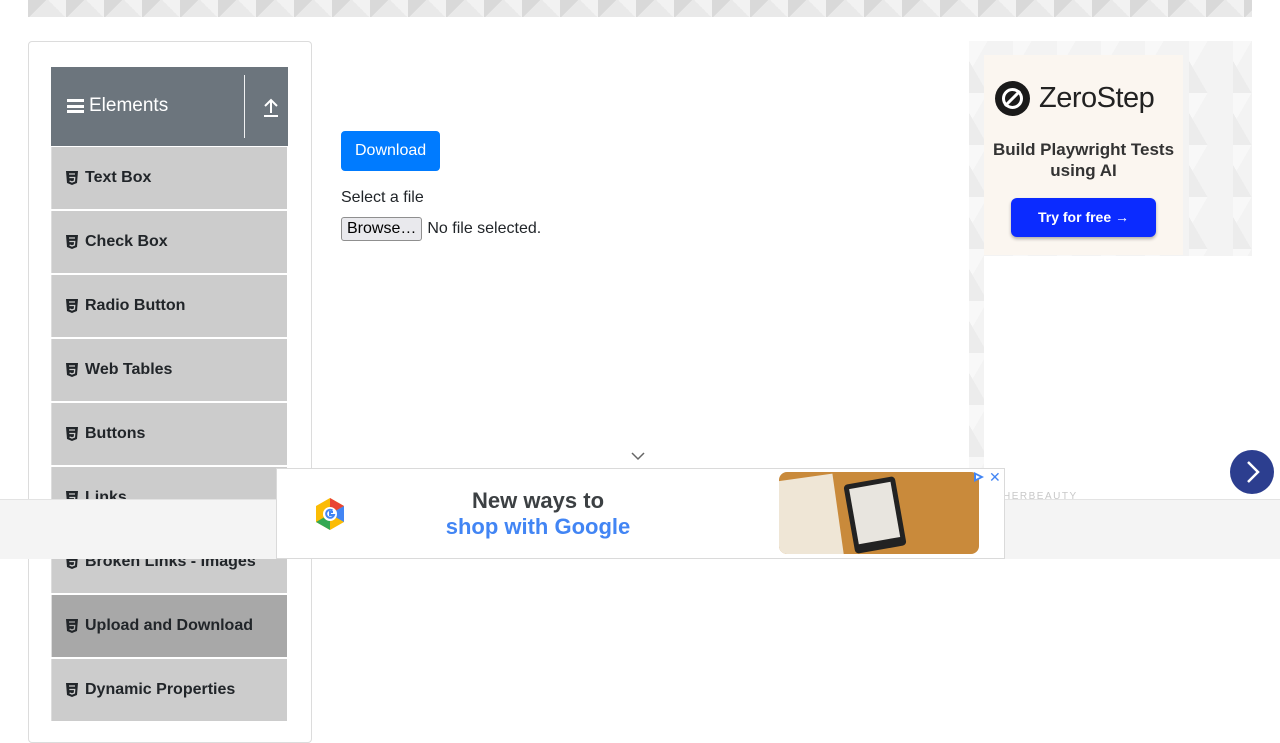  I want to click on group-title: Elements, so click(129, 105).